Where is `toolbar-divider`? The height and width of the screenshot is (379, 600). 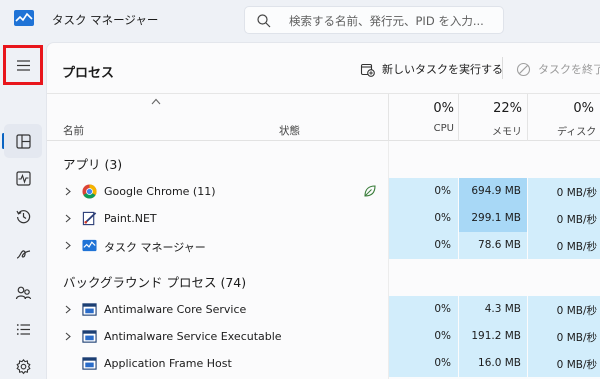 toolbar-divider is located at coordinates (502, 68).